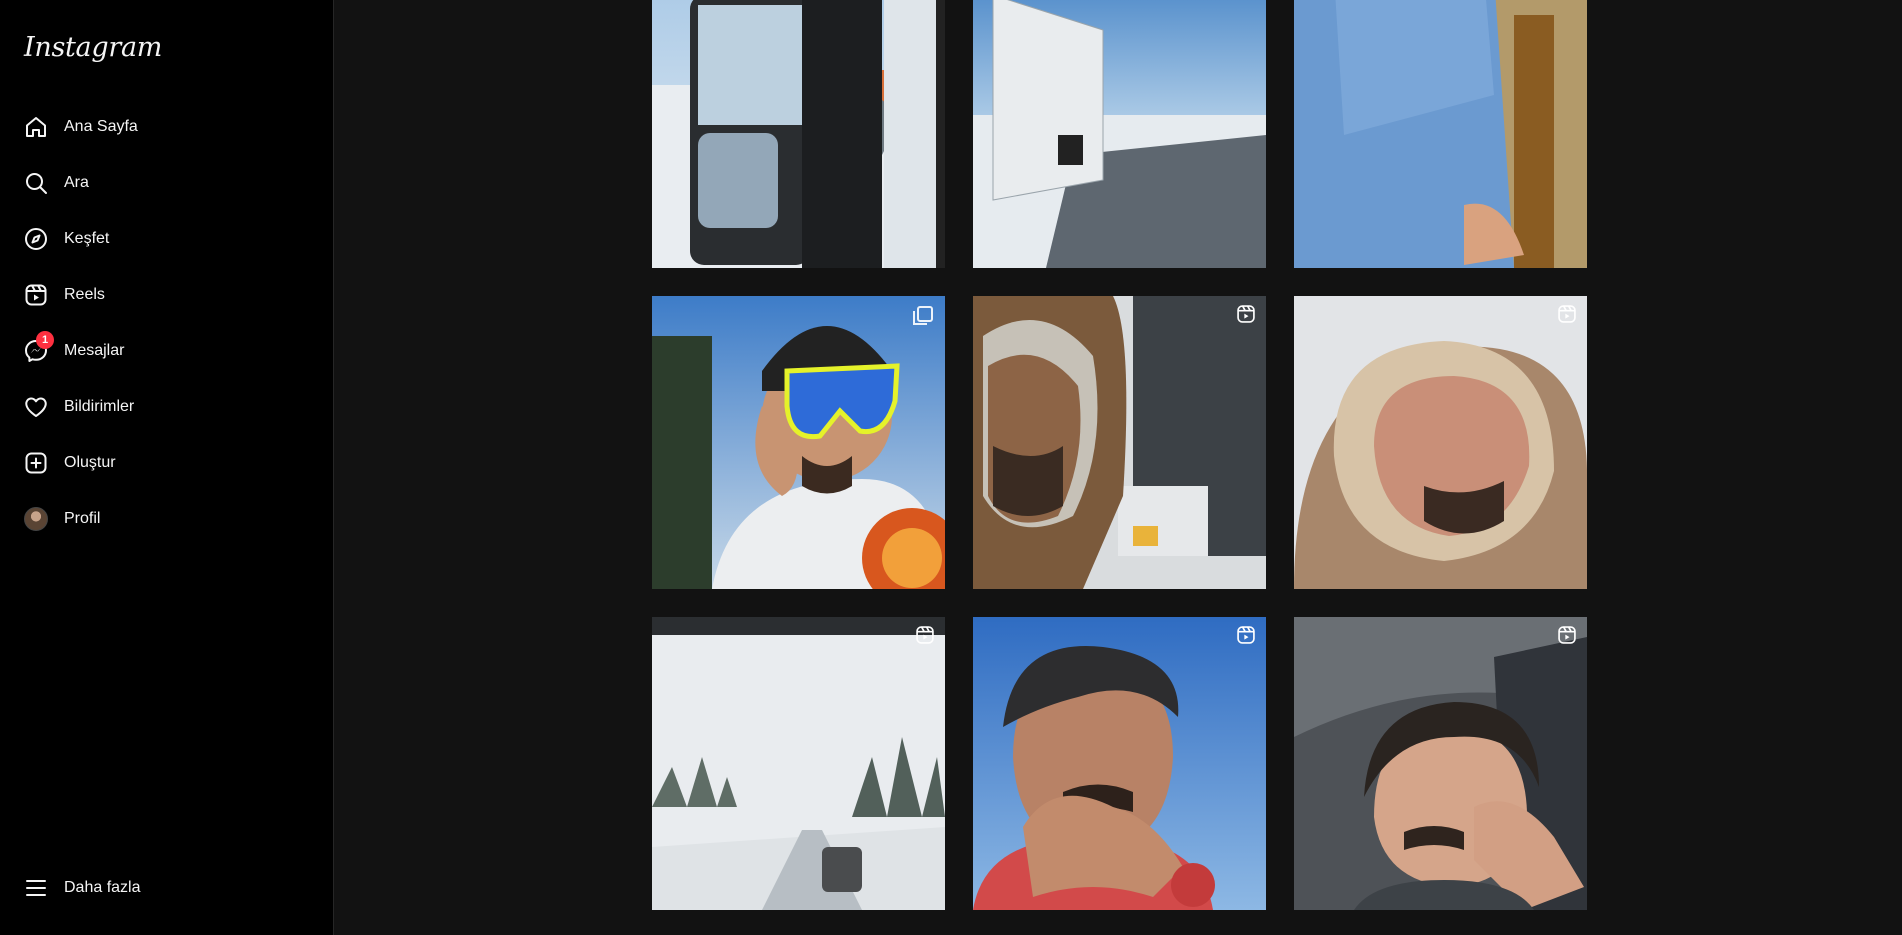 Image resolution: width=1902 pixels, height=935 pixels. I want to click on sidebar-item-label: Ara, so click(76, 182).